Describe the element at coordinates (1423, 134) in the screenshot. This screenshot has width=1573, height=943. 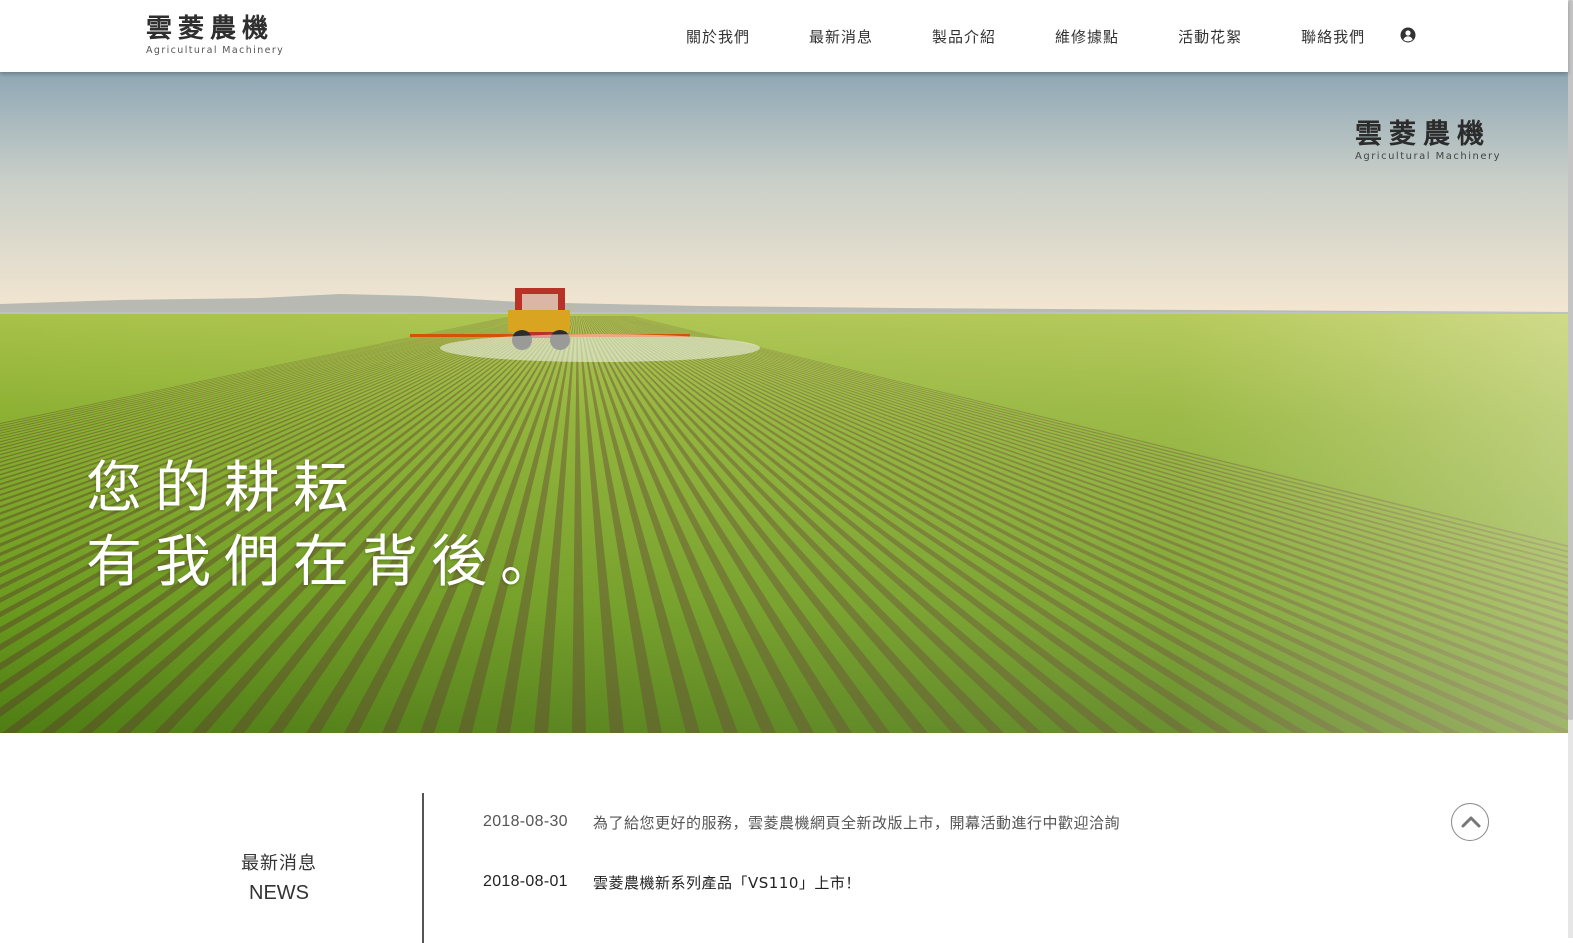
I see `hero-logo-chinese-name: 雲菱農機` at that location.